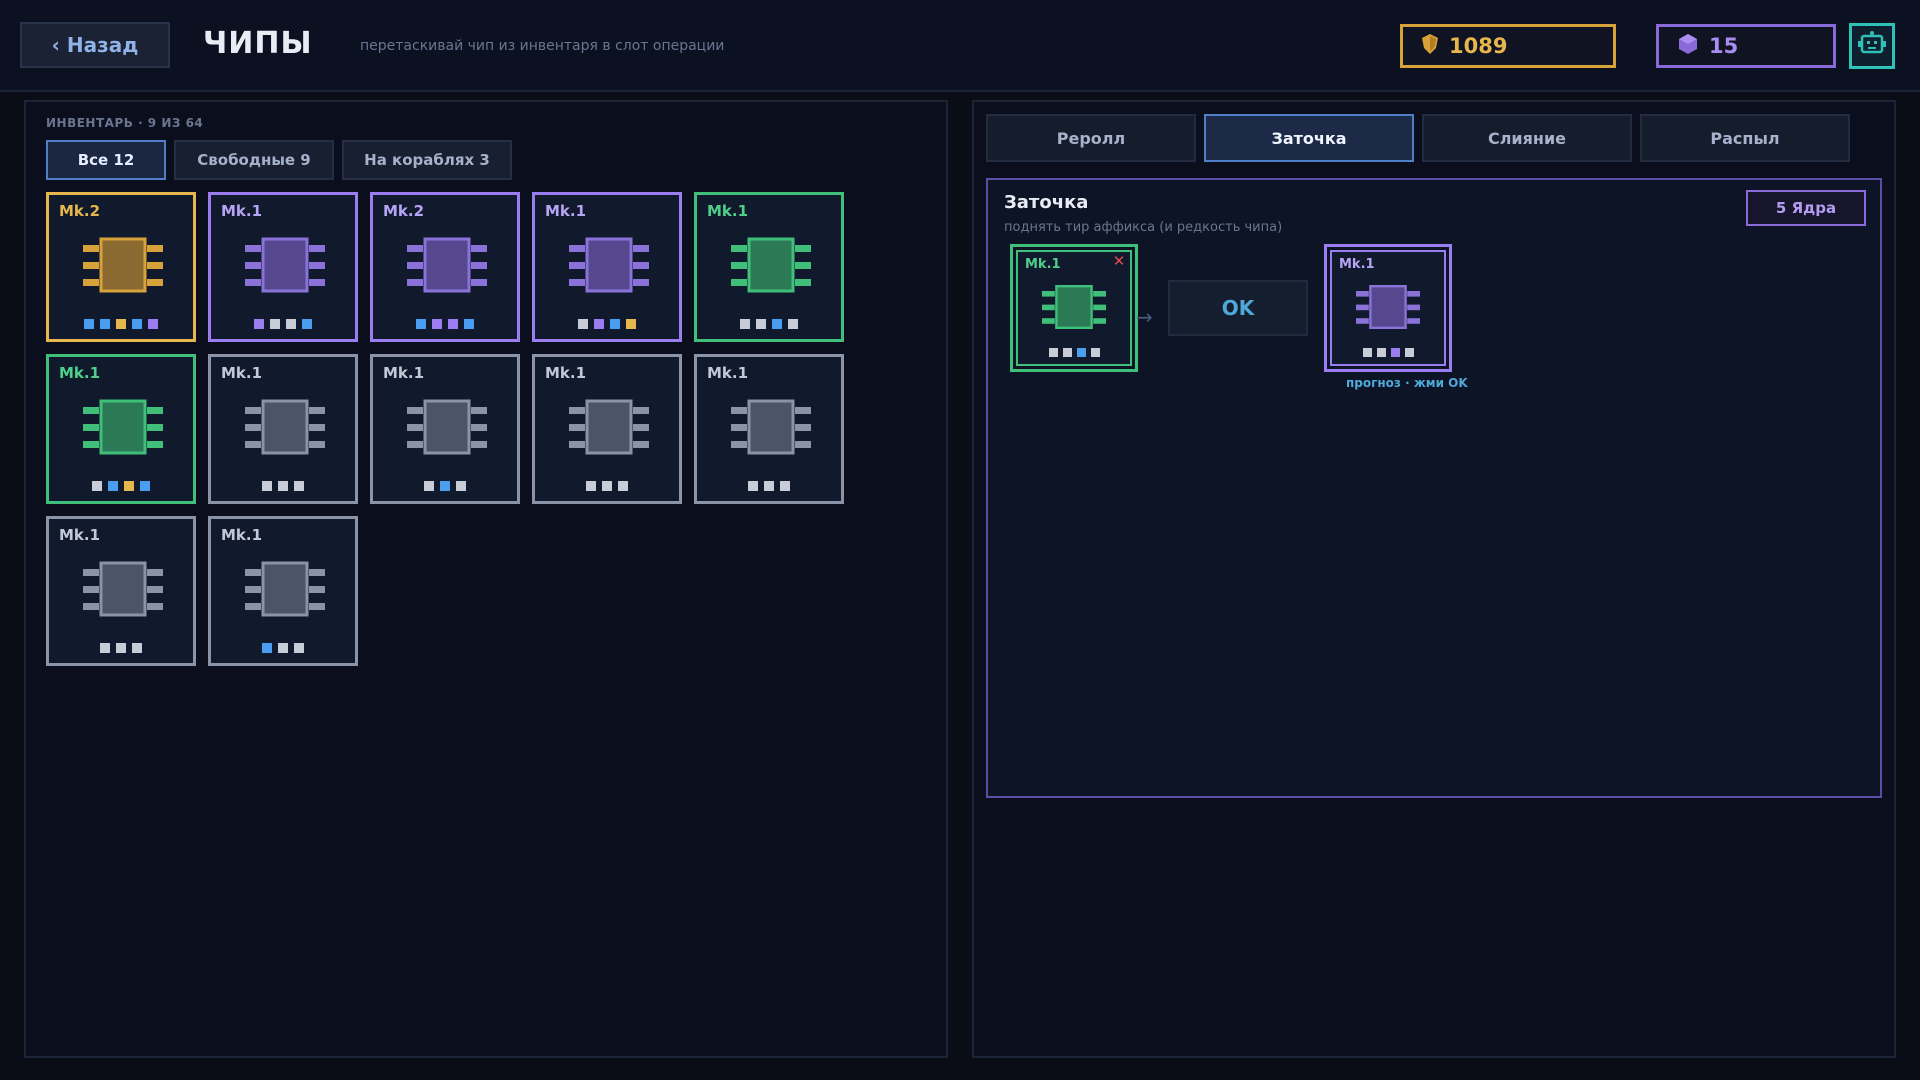 This screenshot has width=1920, height=1080. What do you see at coordinates (258, 43) in the screenshot?
I see `page-title: ЧИПЫ` at bounding box center [258, 43].